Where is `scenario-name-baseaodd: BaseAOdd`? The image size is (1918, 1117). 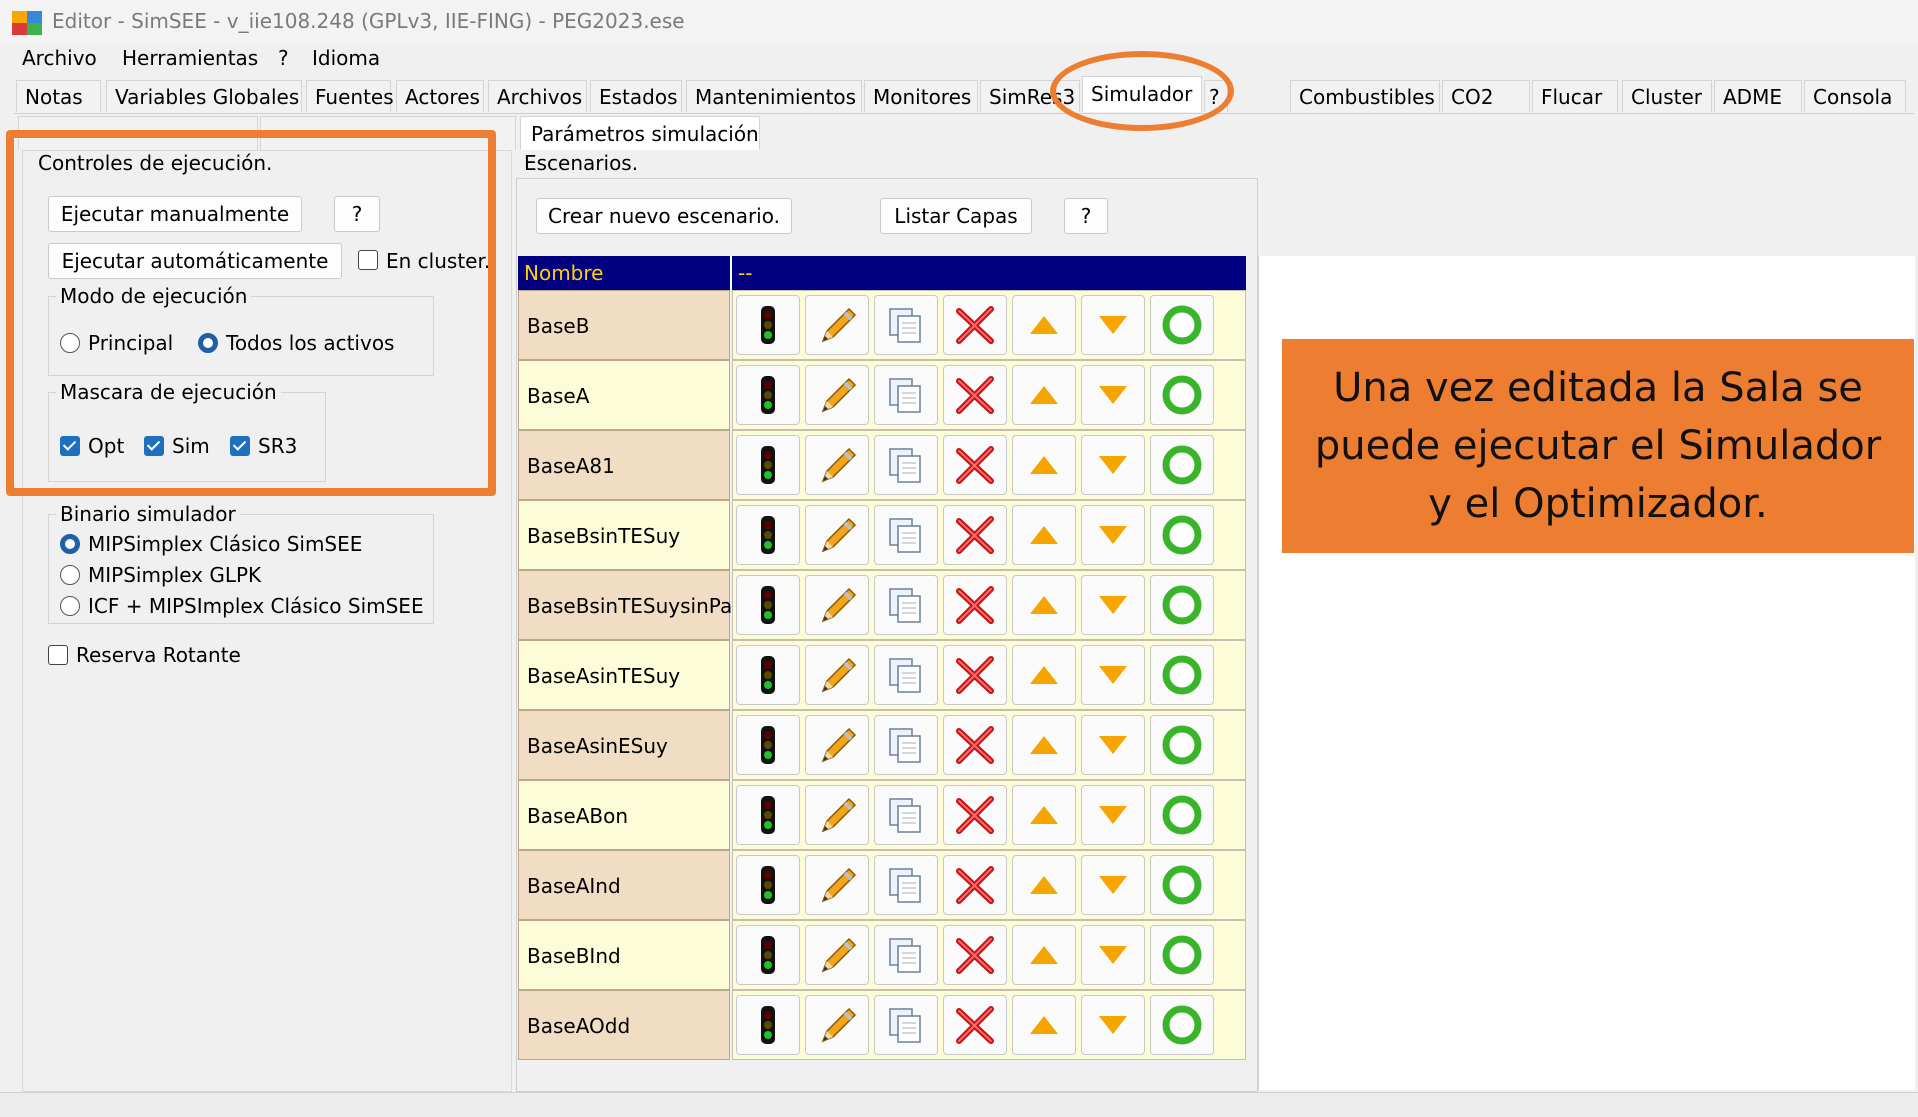
scenario-name-baseaodd: BaseAOdd is located at coordinates (624, 1025).